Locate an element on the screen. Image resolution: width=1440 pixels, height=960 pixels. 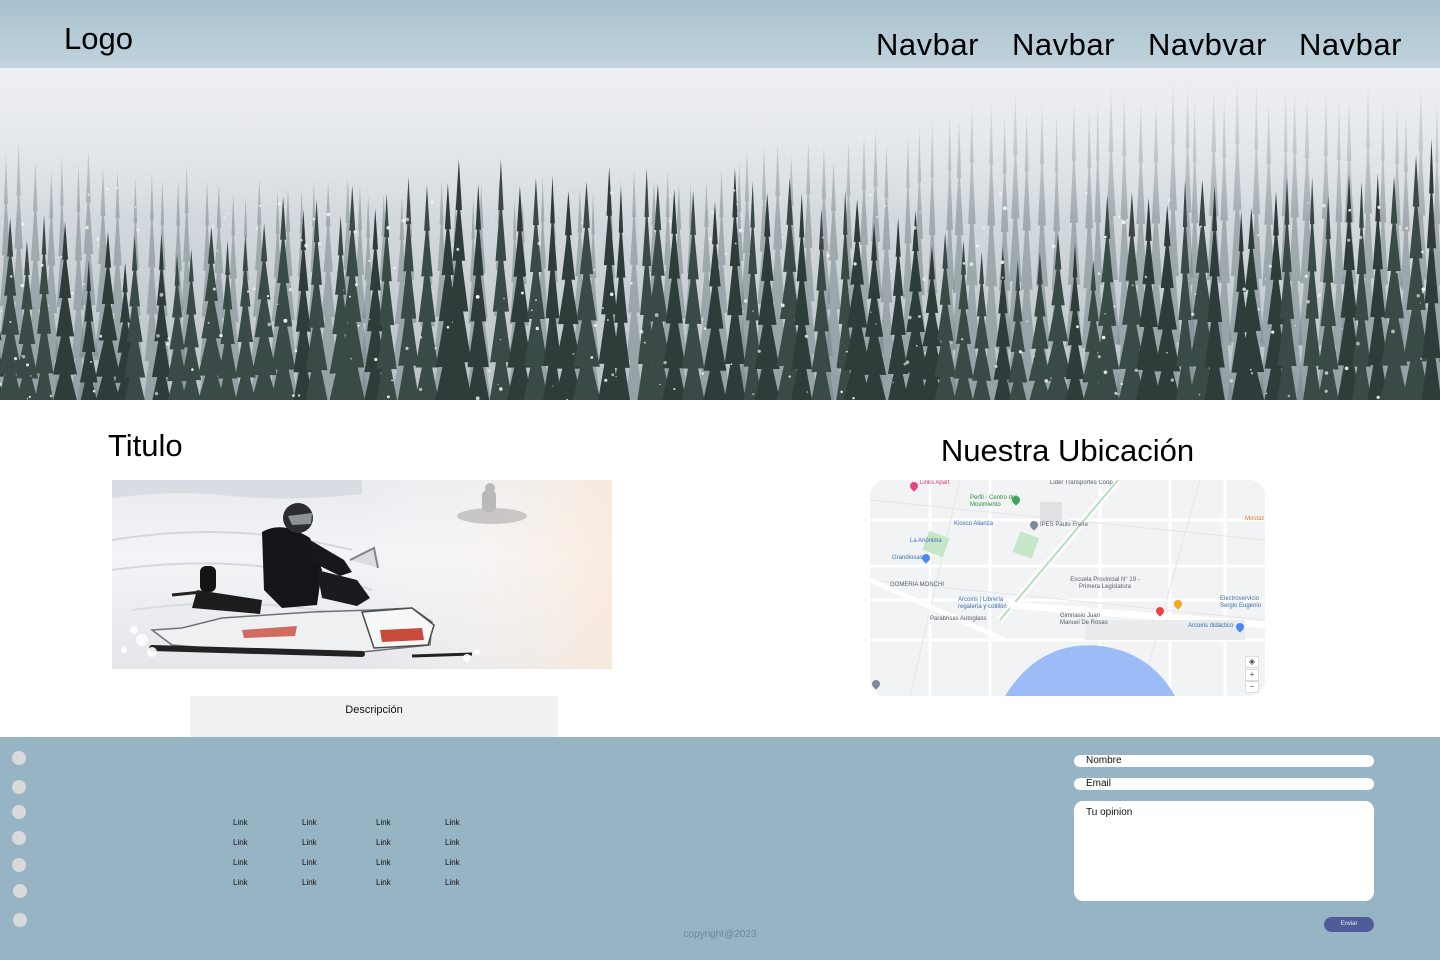
nav-item-4: Navbar is located at coordinates (1350, 45).